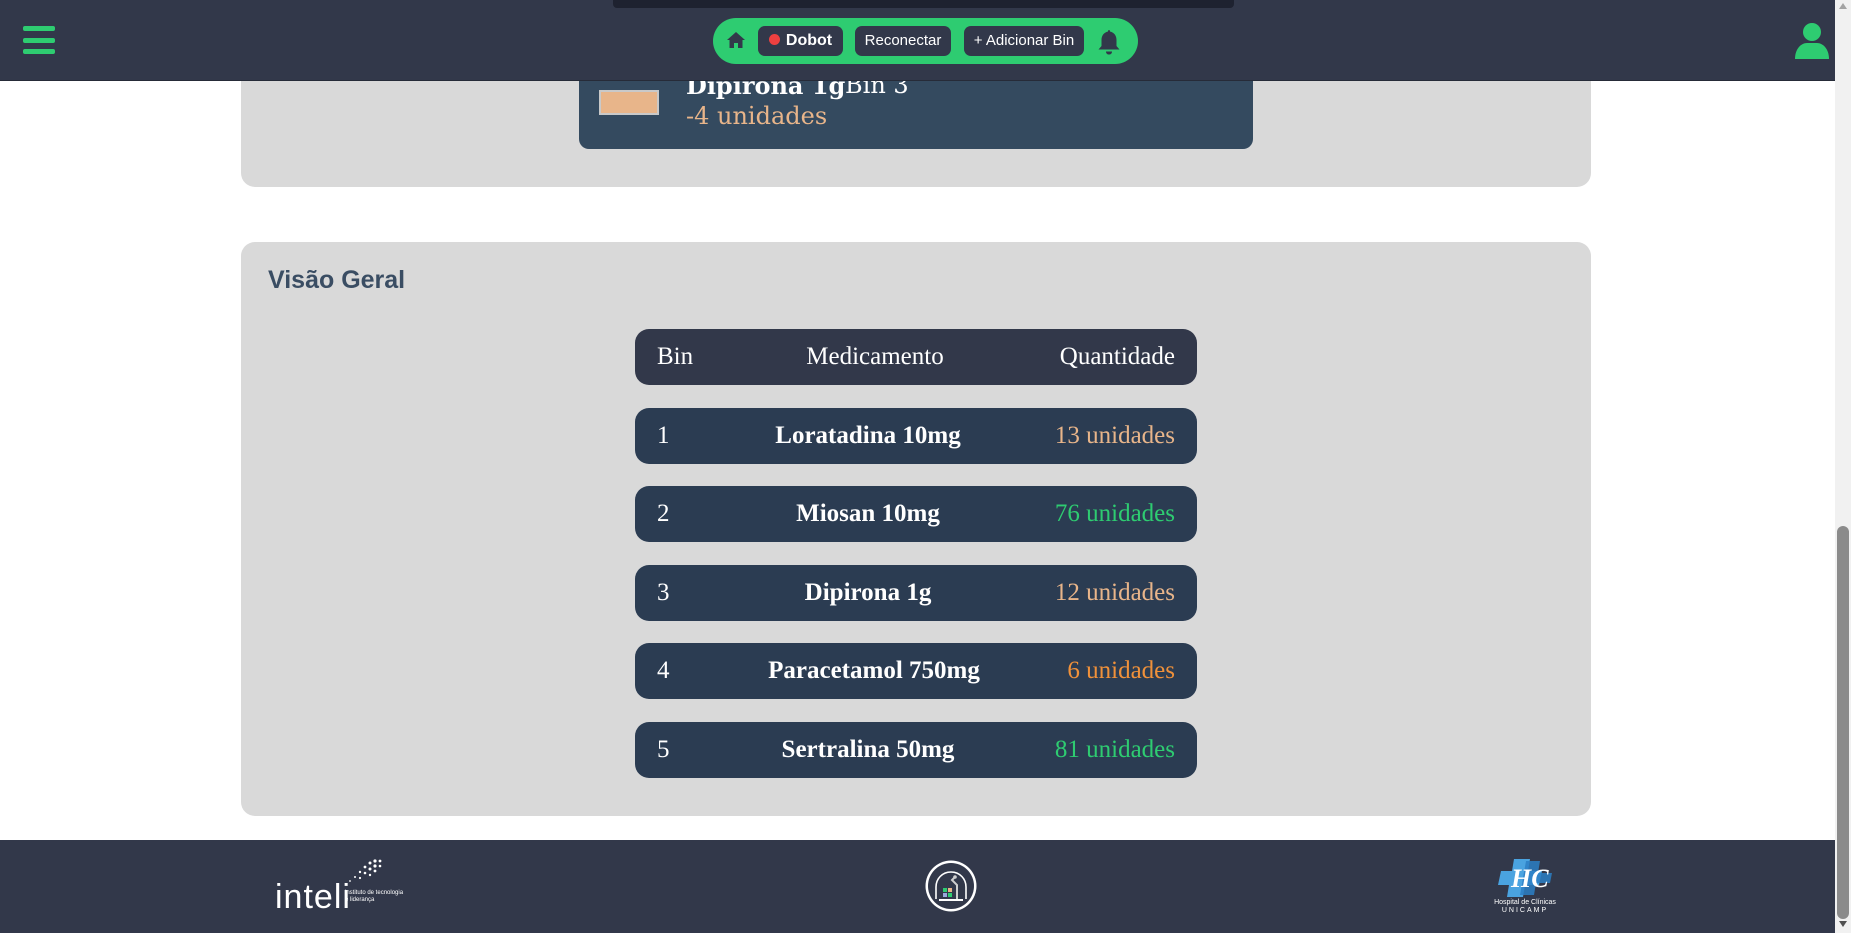 Image resolution: width=1851 pixels, height=933 pixels. What do you see at coordinates (916, 357) in the screenshot?
I see `table-header: Bin Medicamento Quantidade` at bounding box center [916, 357].